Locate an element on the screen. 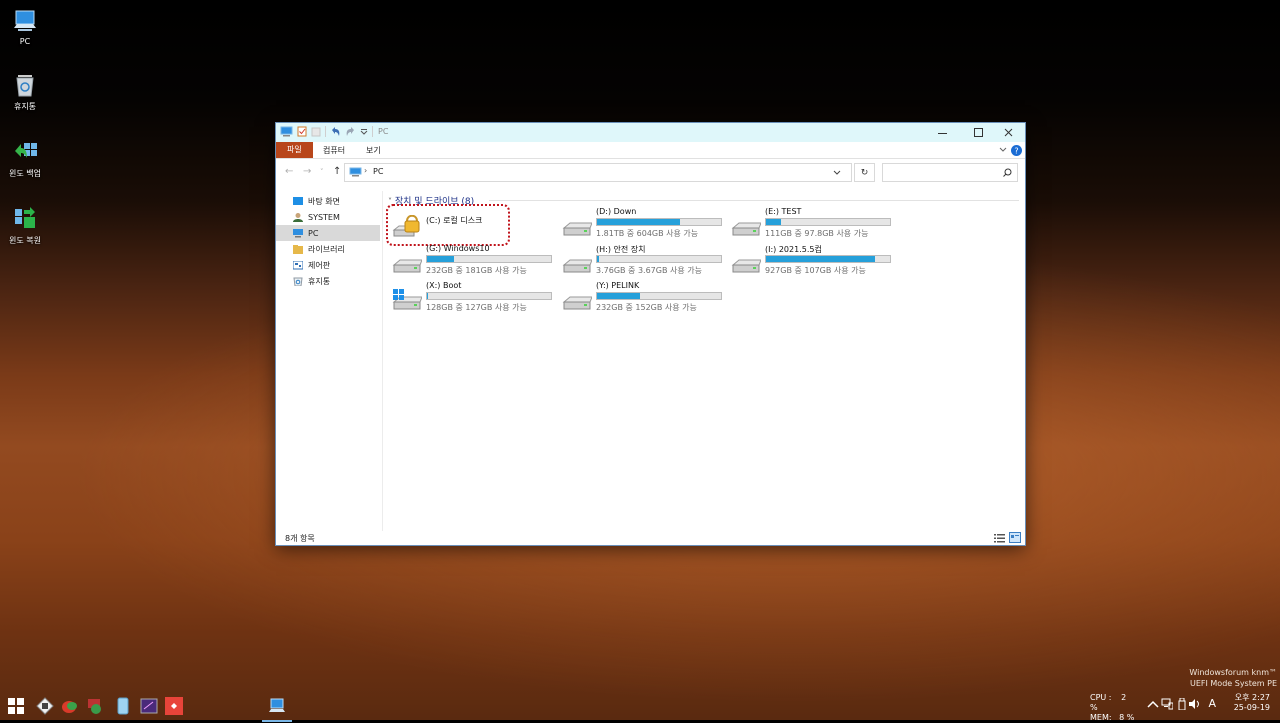  close-button is located at coordinates (1008, 132).